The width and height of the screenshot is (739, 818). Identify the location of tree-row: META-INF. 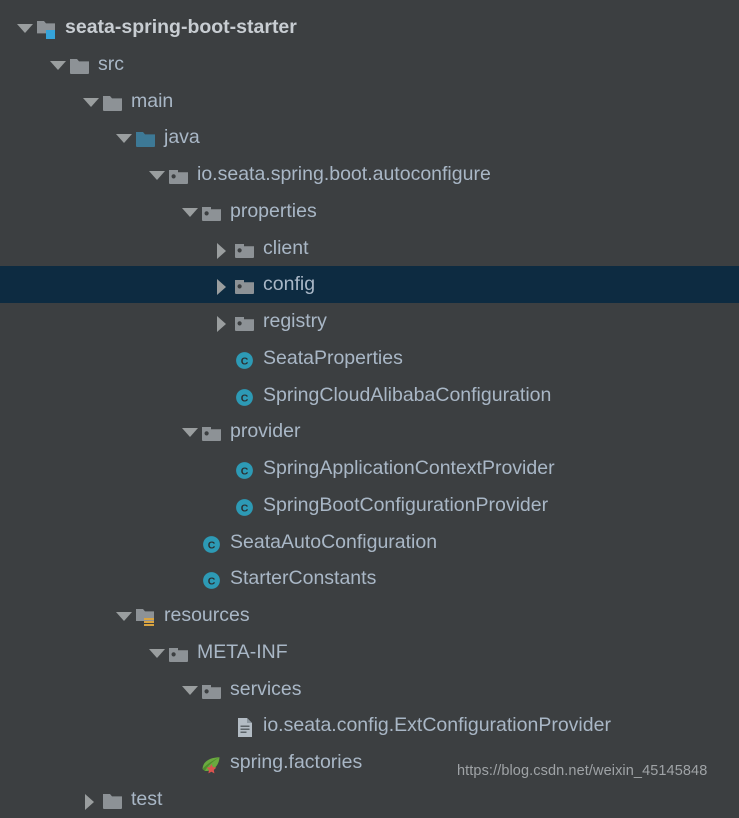
(369, 652).